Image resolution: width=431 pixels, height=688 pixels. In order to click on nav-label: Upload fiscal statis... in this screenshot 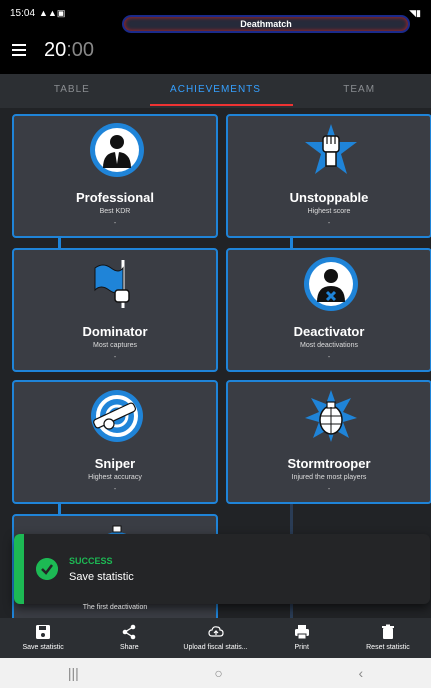, I will do `click(215, 647)`.